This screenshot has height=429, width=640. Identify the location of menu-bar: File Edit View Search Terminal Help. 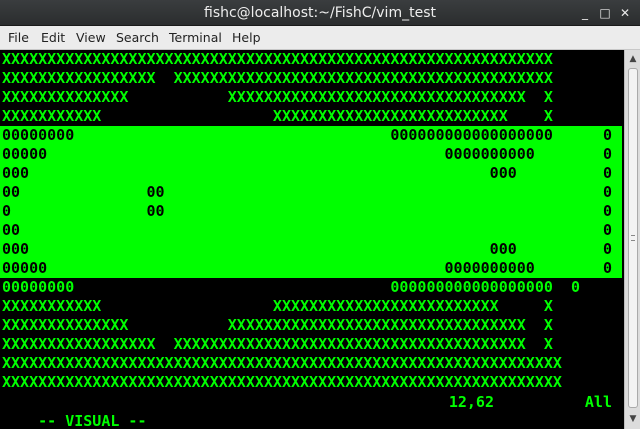
(320, 38).